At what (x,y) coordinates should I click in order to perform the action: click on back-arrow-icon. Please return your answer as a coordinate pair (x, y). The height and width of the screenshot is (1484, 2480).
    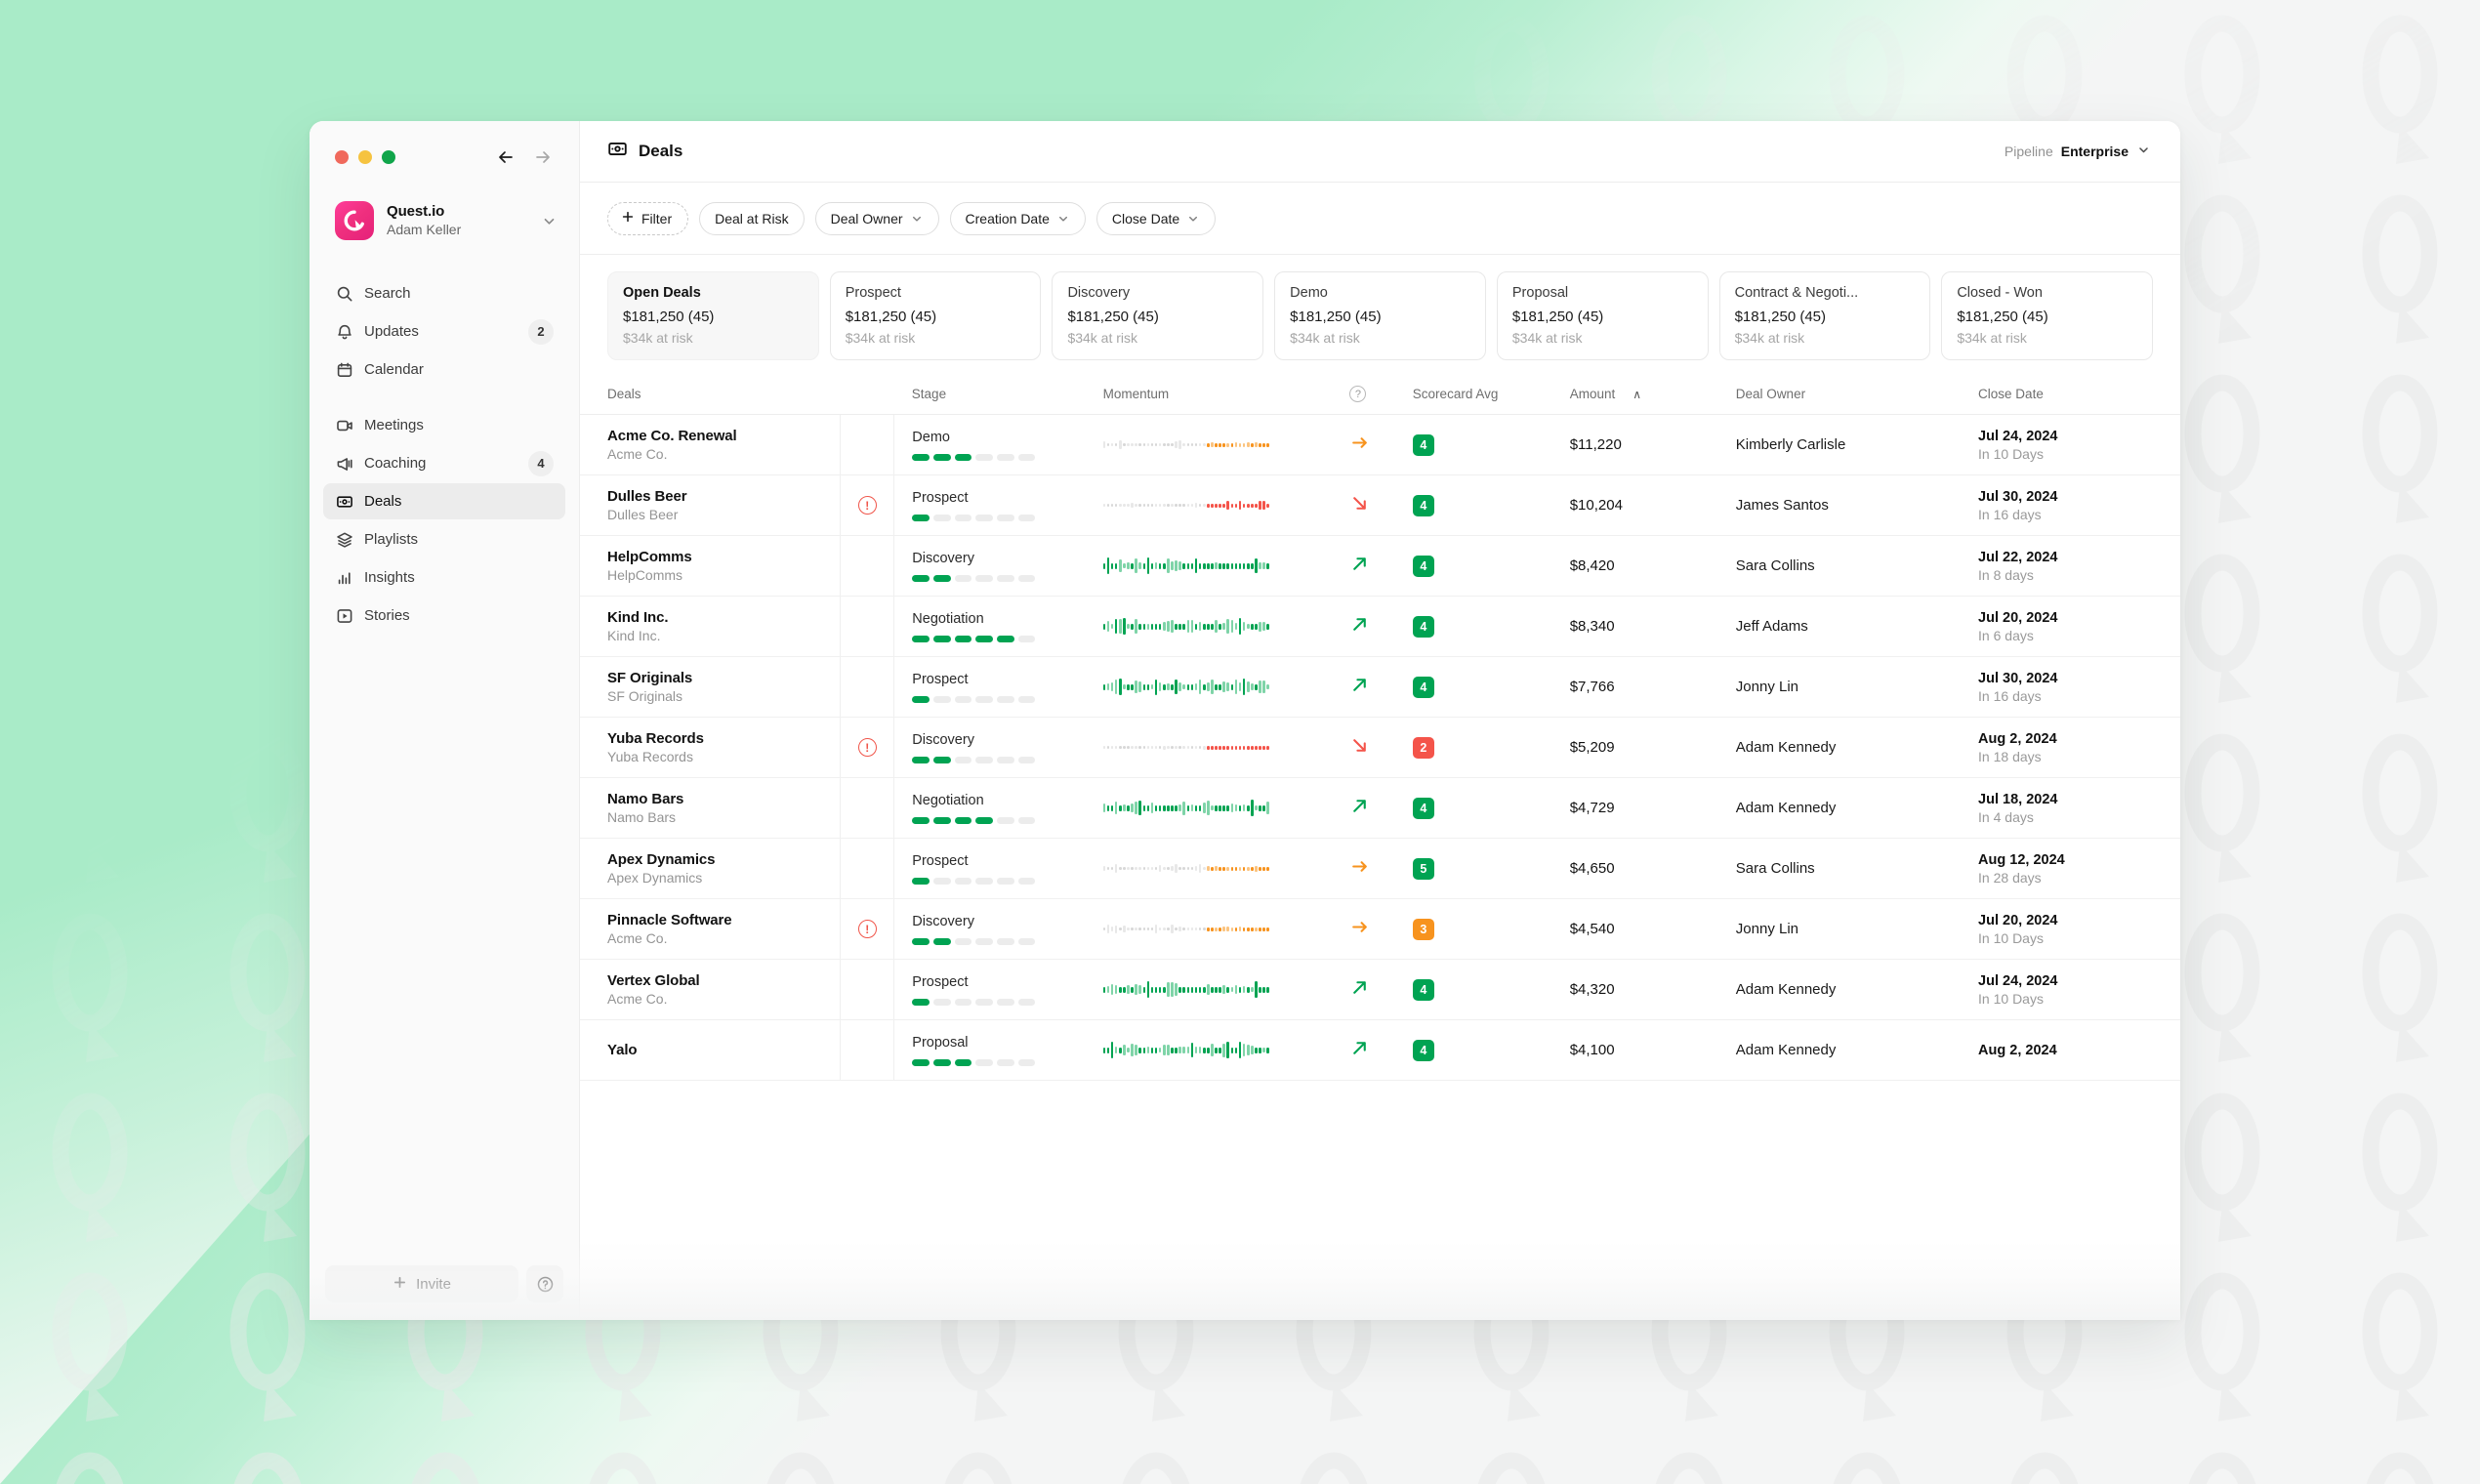
    Looking at the image, I should click on (506, 157).